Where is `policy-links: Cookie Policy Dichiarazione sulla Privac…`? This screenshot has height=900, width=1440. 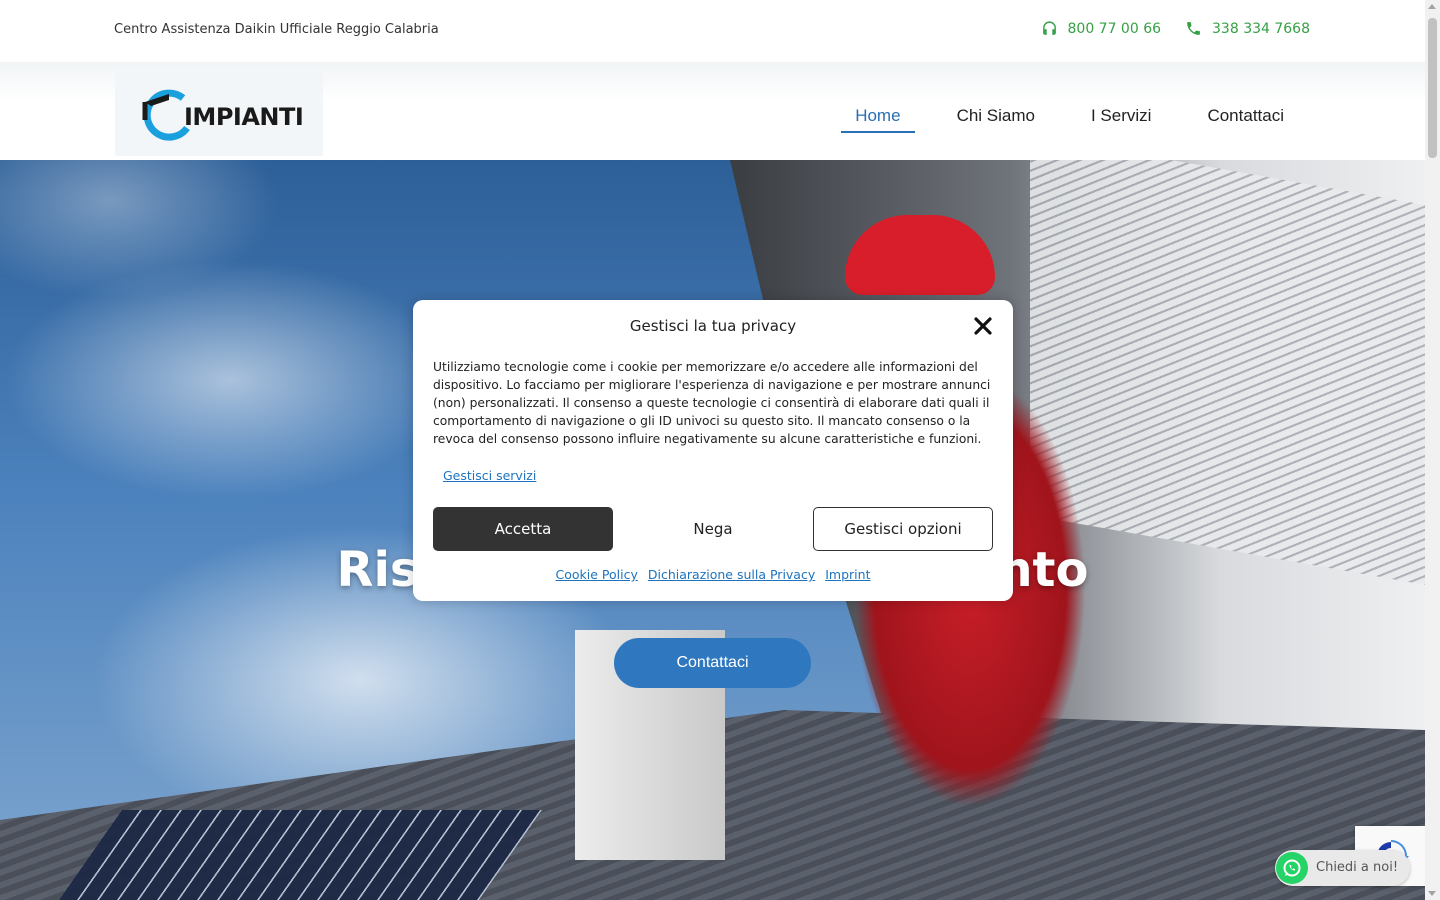 policy-links: Cookie Policy Dichiarazione sulla Privac… is located at coordinates (713, 574).